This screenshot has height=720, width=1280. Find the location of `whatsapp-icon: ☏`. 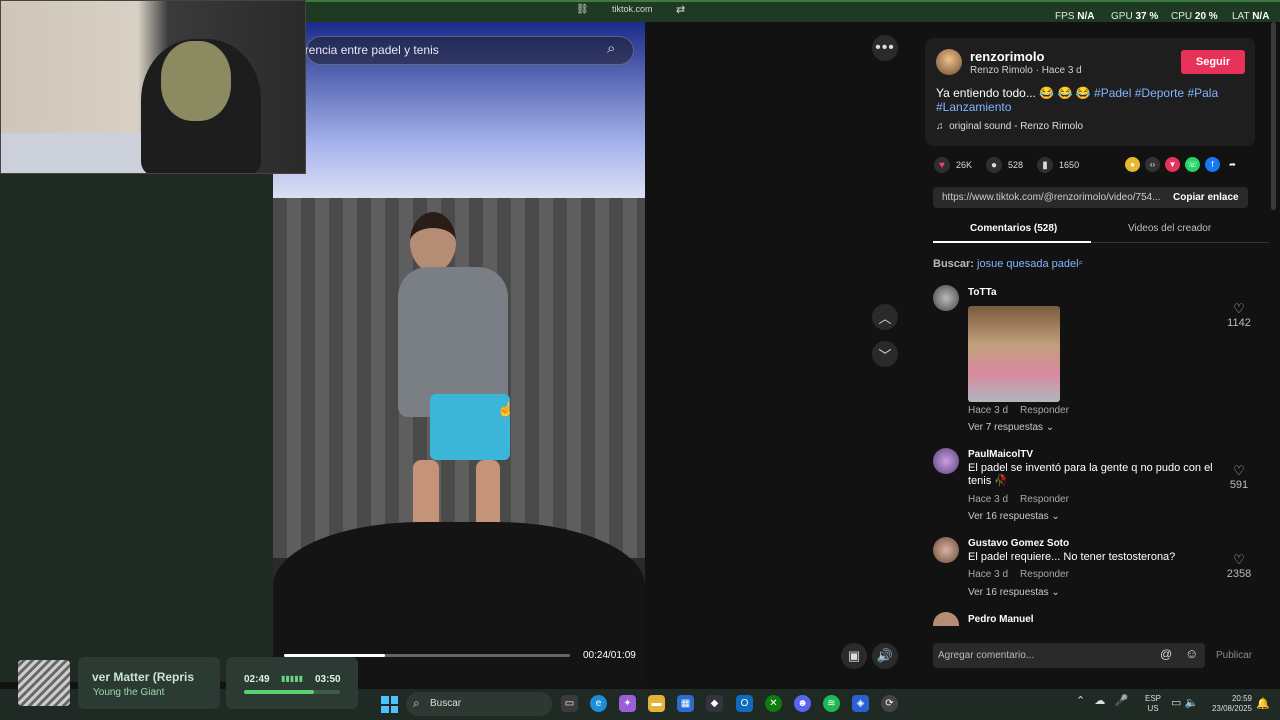

whatsapp-icon: ☏ is located at coordinates (1192, 164).